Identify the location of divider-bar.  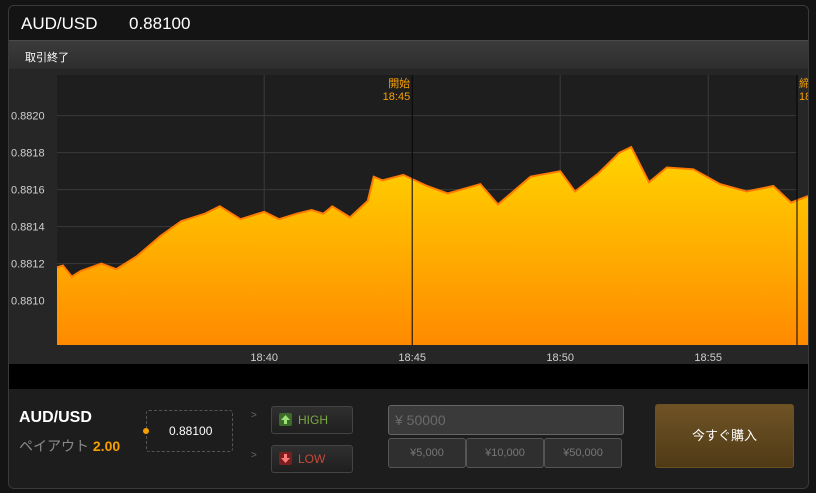
(408, 376).